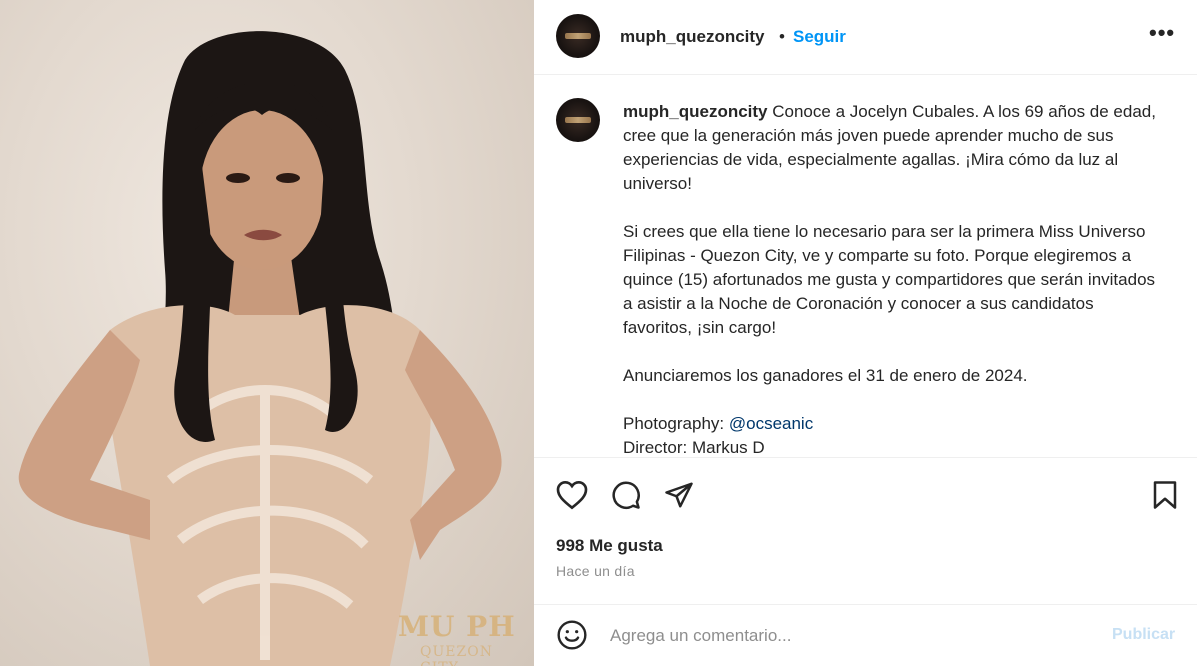  I want to click on watermark-logo: MU PH, so click(457, 626).